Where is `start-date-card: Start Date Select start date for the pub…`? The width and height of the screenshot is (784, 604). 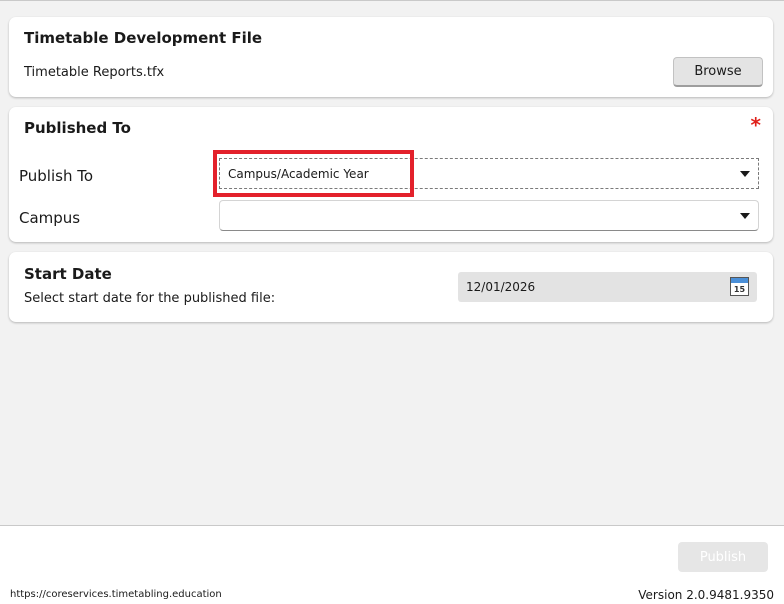 start-date-card: Start Date Select start date for the pub… is located at coordinates (391, 287).